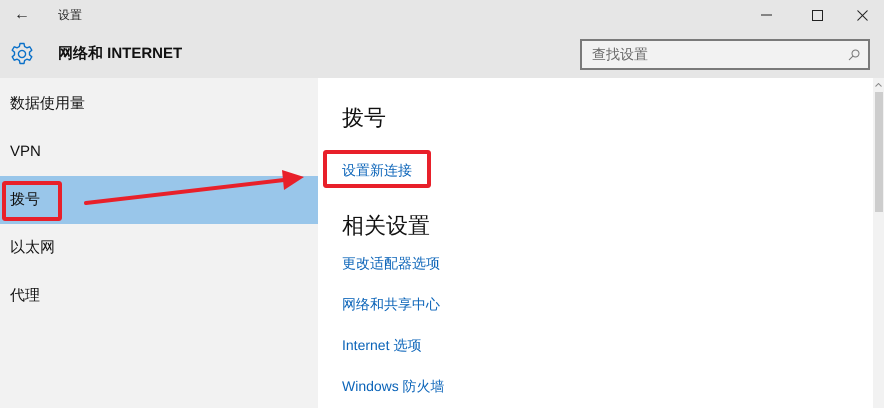 The height and width of the screenshot is (408, 884). Describe the element at coordinates (159, 152) in the screenshot. I see `sidebar-item: VPN` at that location.